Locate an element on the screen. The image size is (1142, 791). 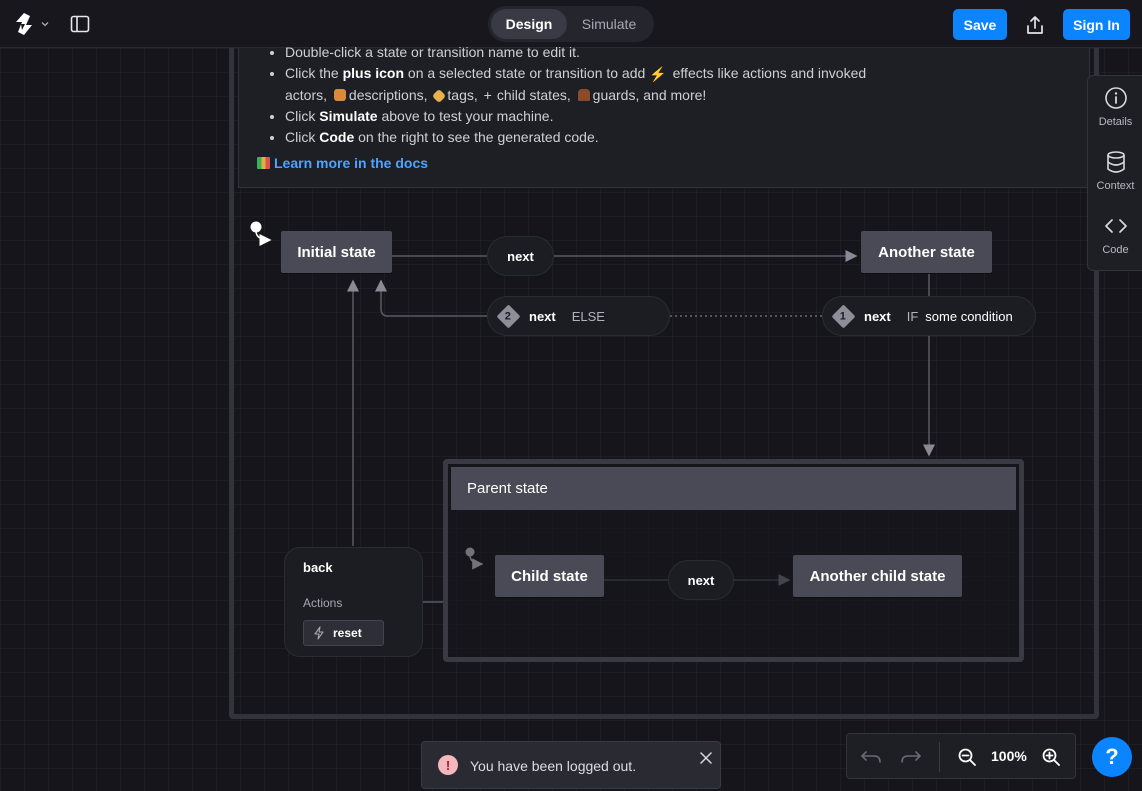
zoom-in-icon is located at coordinates (1051, 757).